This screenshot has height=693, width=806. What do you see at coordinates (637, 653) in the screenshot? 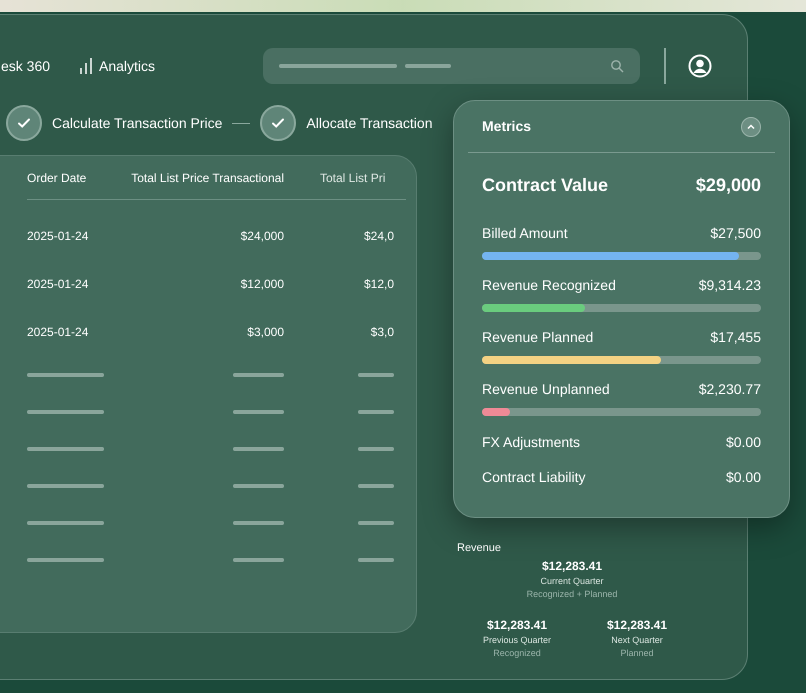
I see `revenue-note: Planned` at bounding box center [637, 653].